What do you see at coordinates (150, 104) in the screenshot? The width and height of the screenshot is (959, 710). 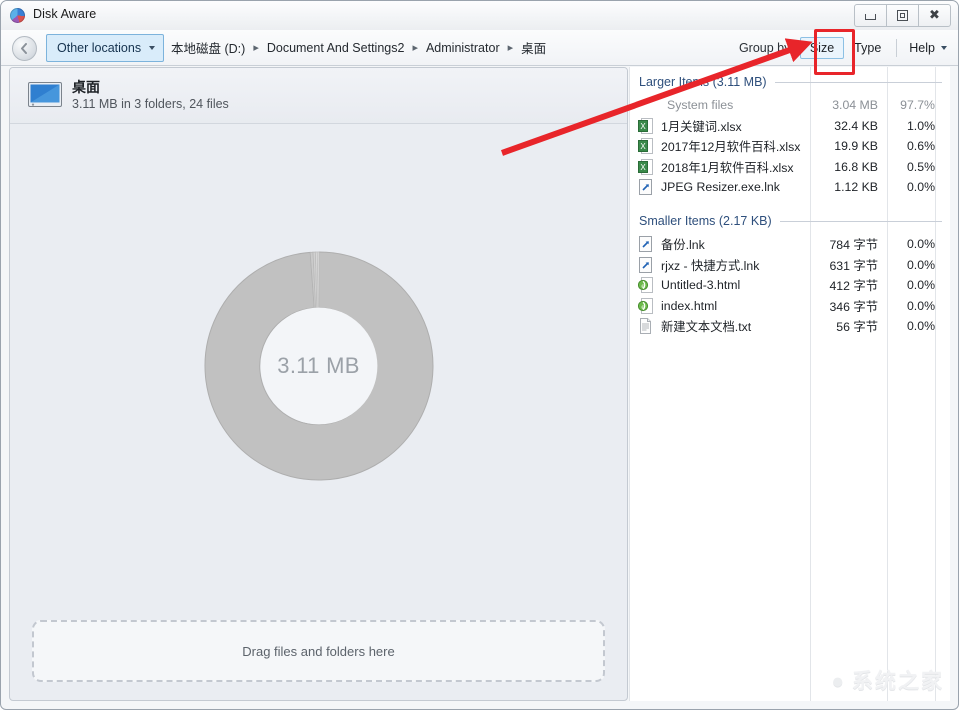 I see `folder-summary: 3.11 MB in 3 folders, 24 files` at bounding box center [150, 104].